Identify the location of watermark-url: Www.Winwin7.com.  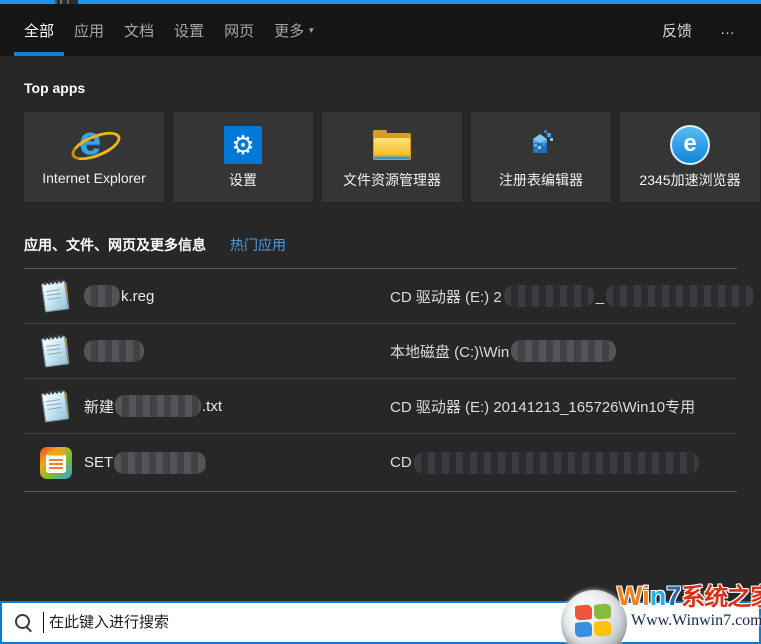
(696, 620).